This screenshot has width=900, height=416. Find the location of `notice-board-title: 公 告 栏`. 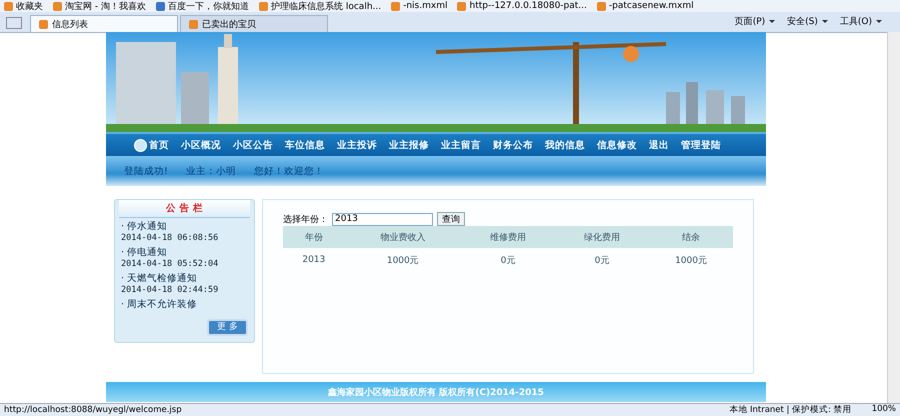

notice-board-title: 公 告 栏 is located at coordinates (184, 209).